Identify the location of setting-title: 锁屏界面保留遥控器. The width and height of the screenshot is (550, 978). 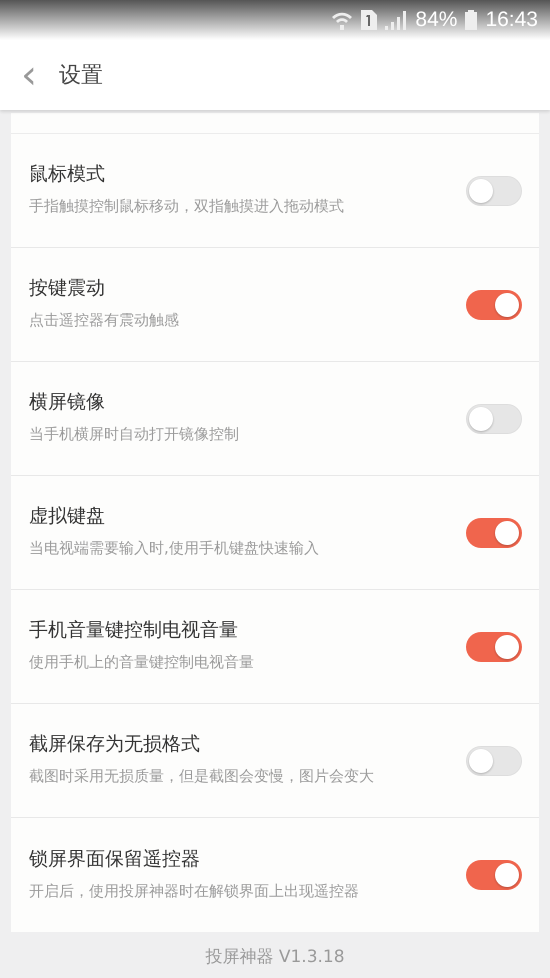
(115, 859).